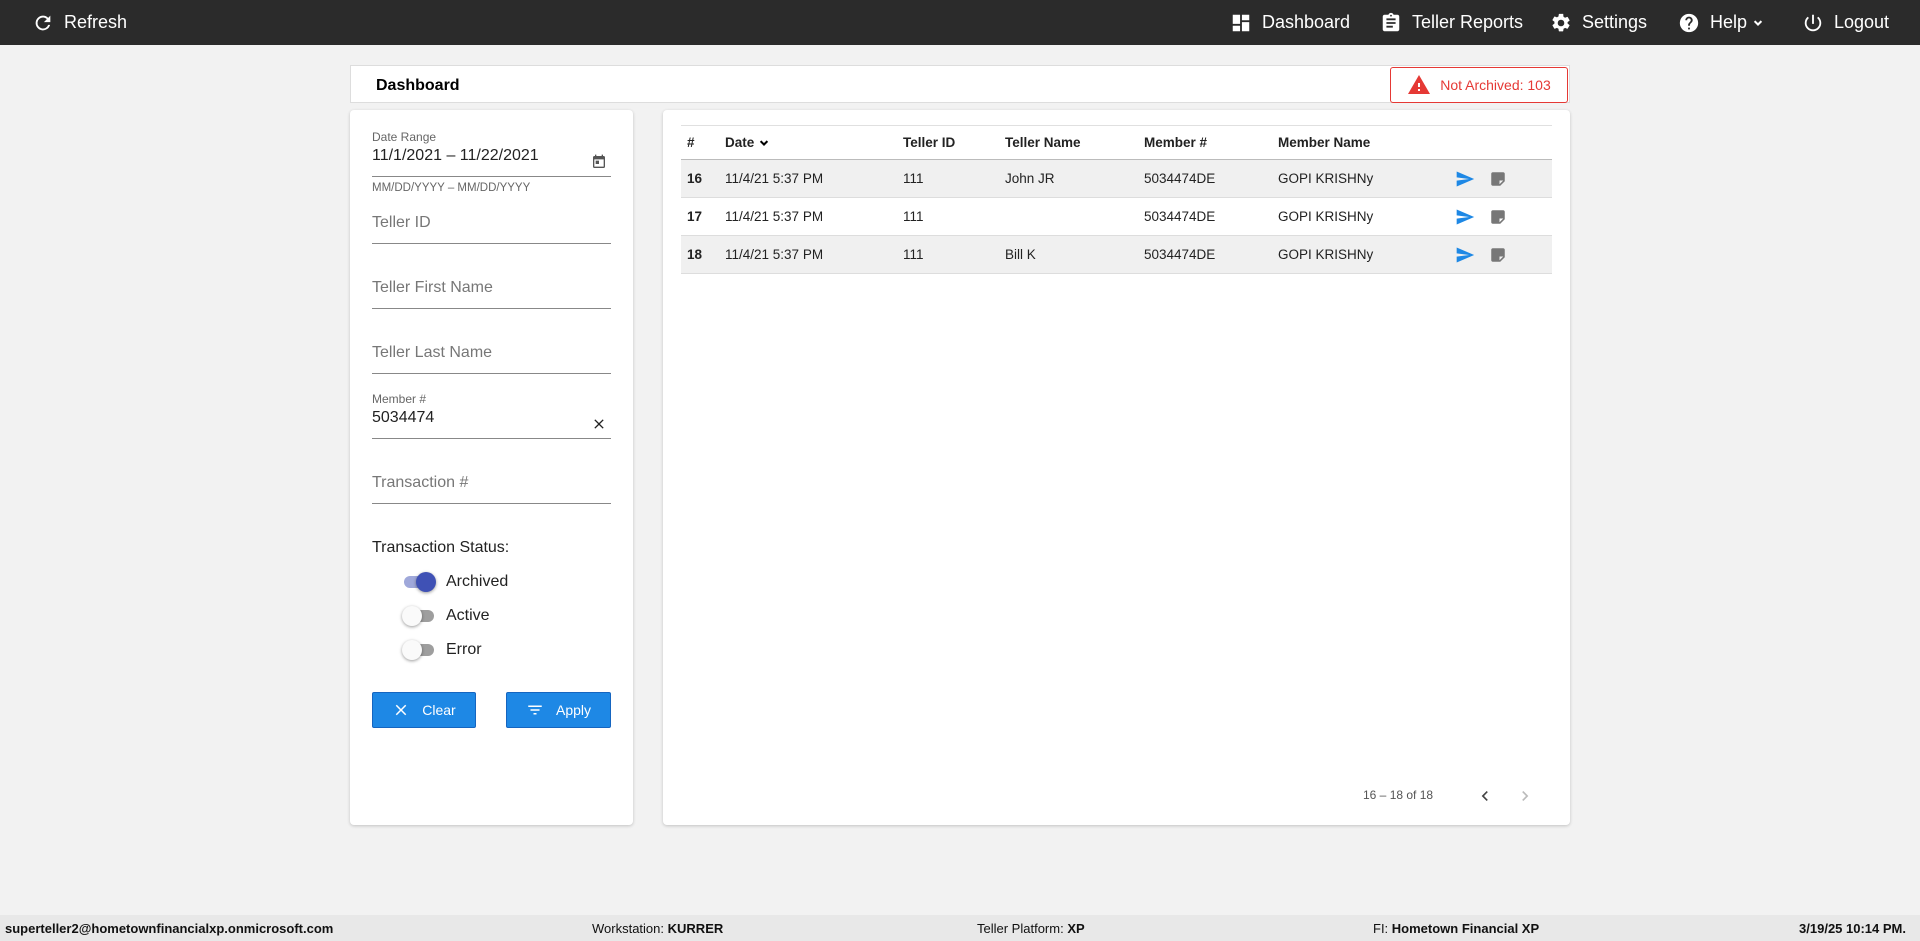 Image resolution: width=1920 pixels, height=941 pixels. I want to click on apply-button: Apply, so click(558, 710).